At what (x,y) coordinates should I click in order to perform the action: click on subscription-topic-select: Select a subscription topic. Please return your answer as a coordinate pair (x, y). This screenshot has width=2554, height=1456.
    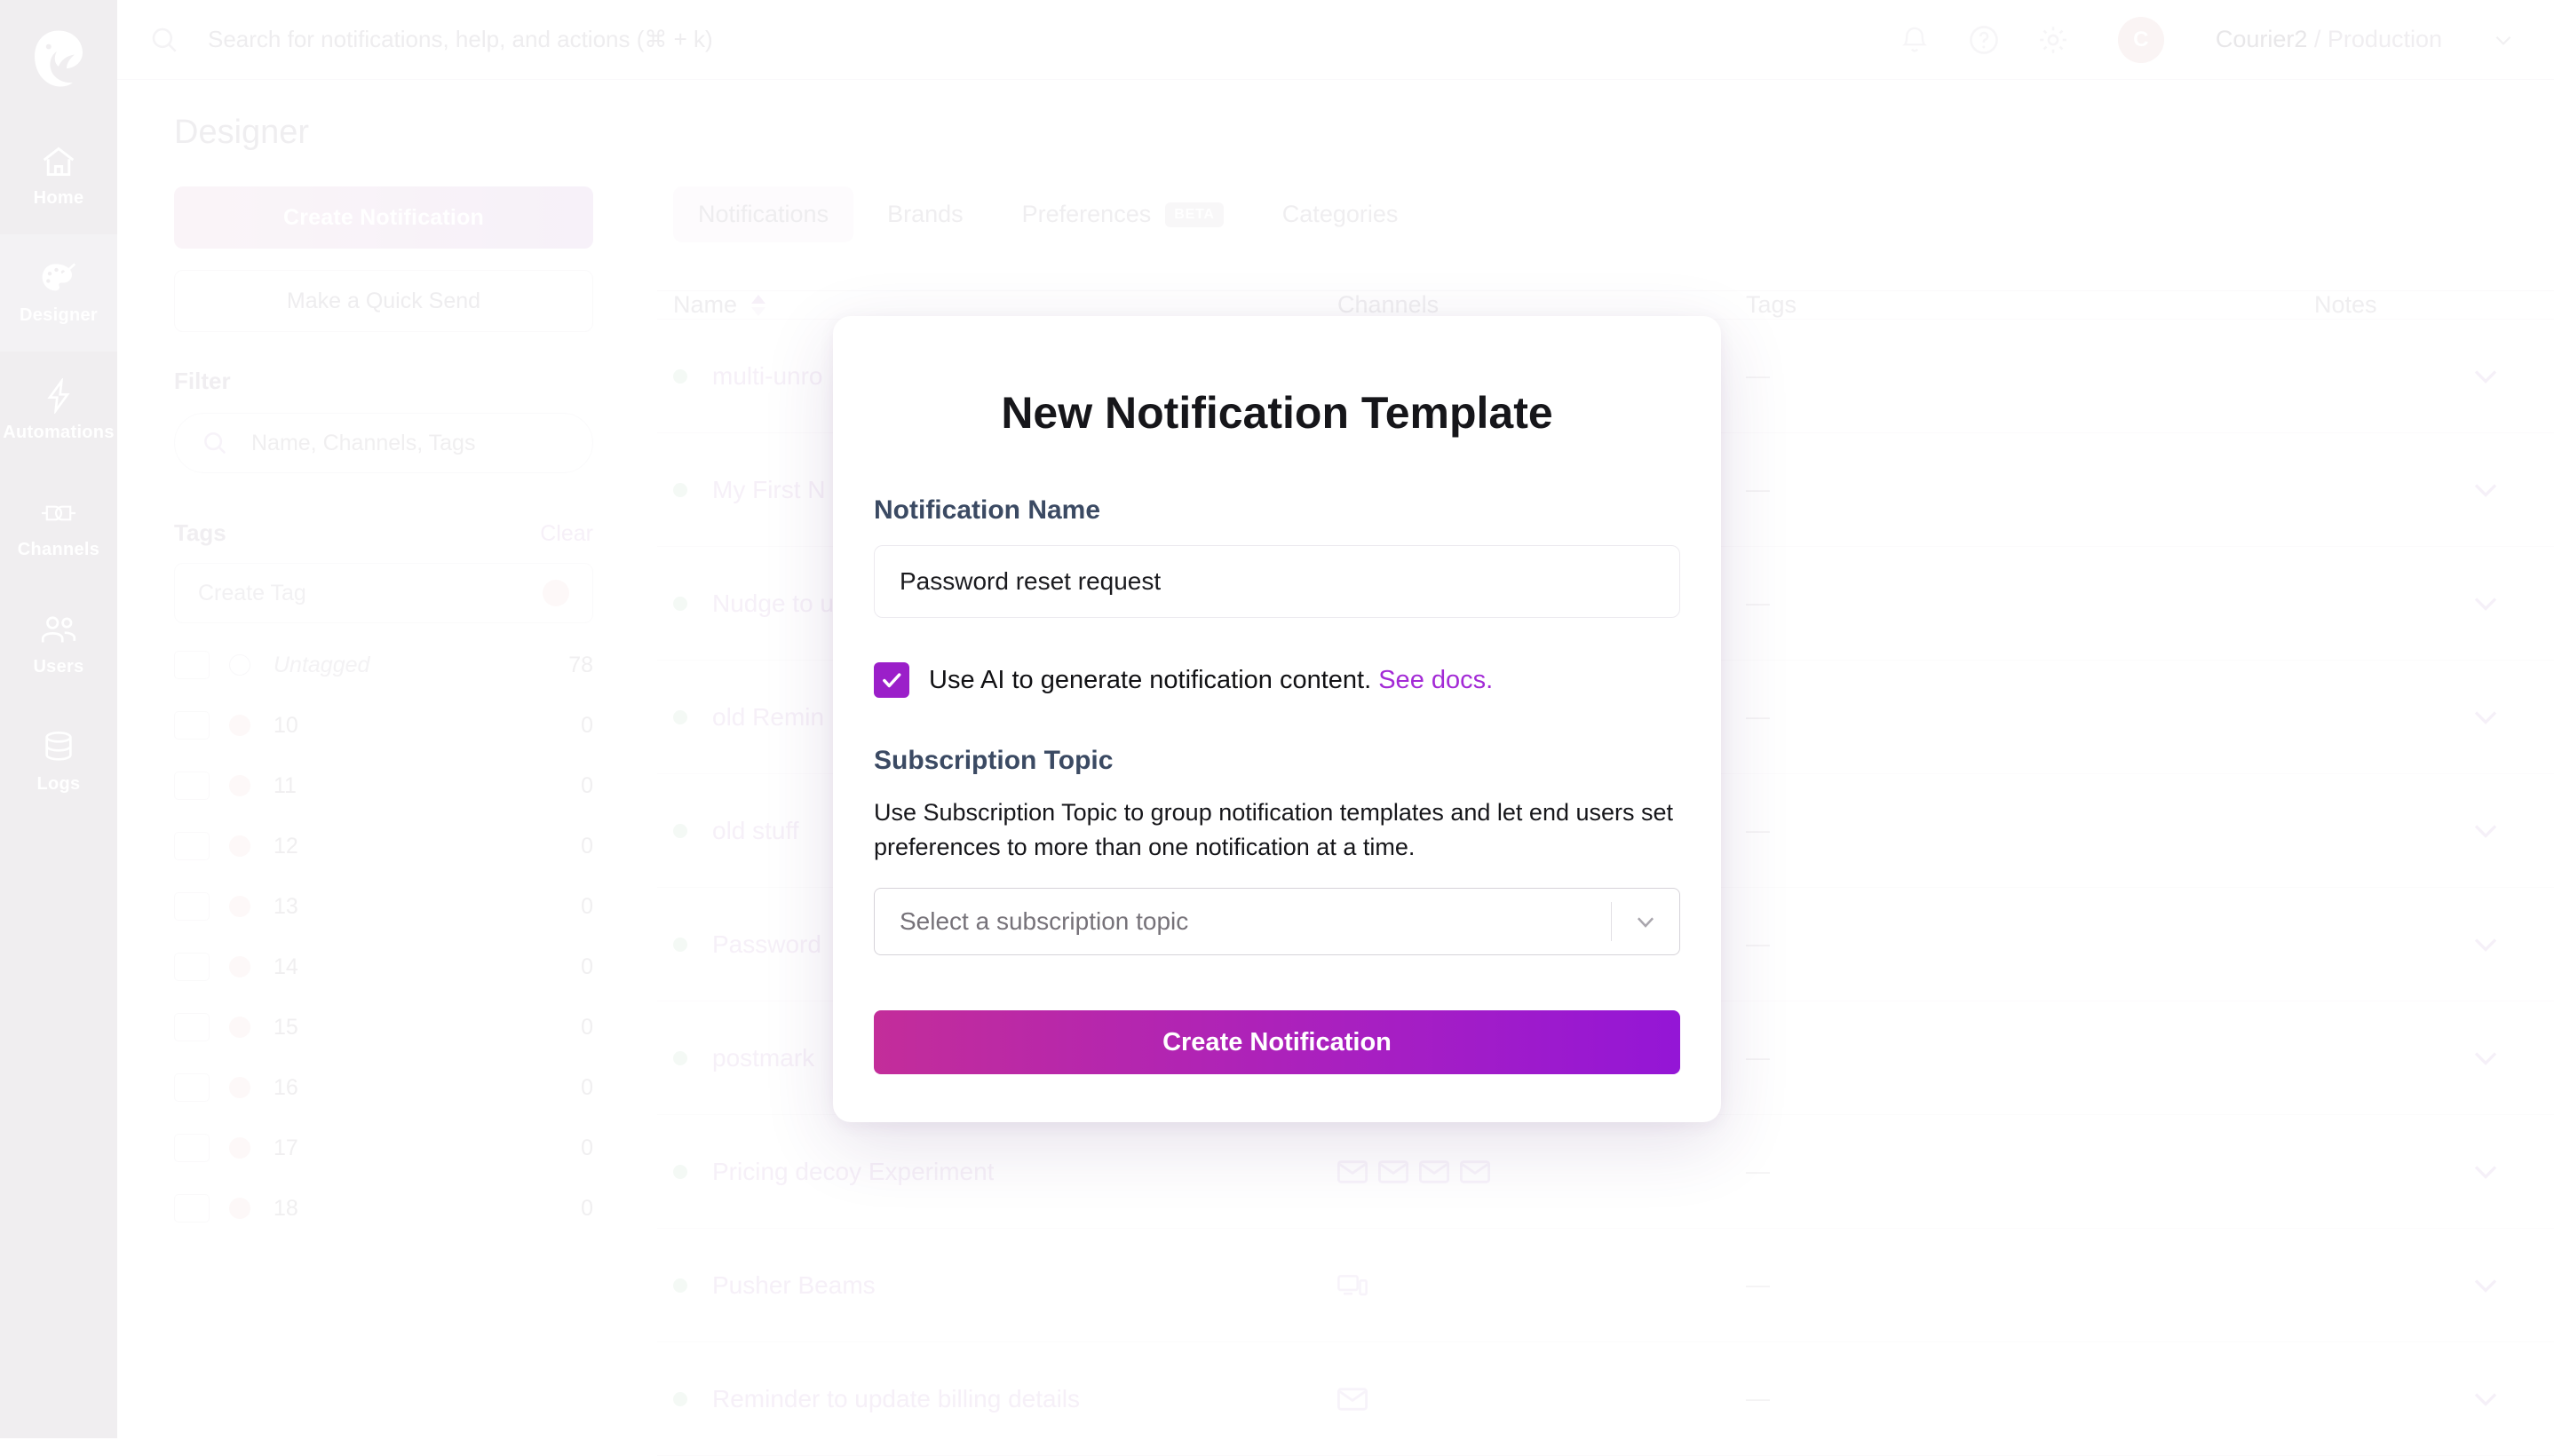
    Looking at the image, I should click on (1277, 921).